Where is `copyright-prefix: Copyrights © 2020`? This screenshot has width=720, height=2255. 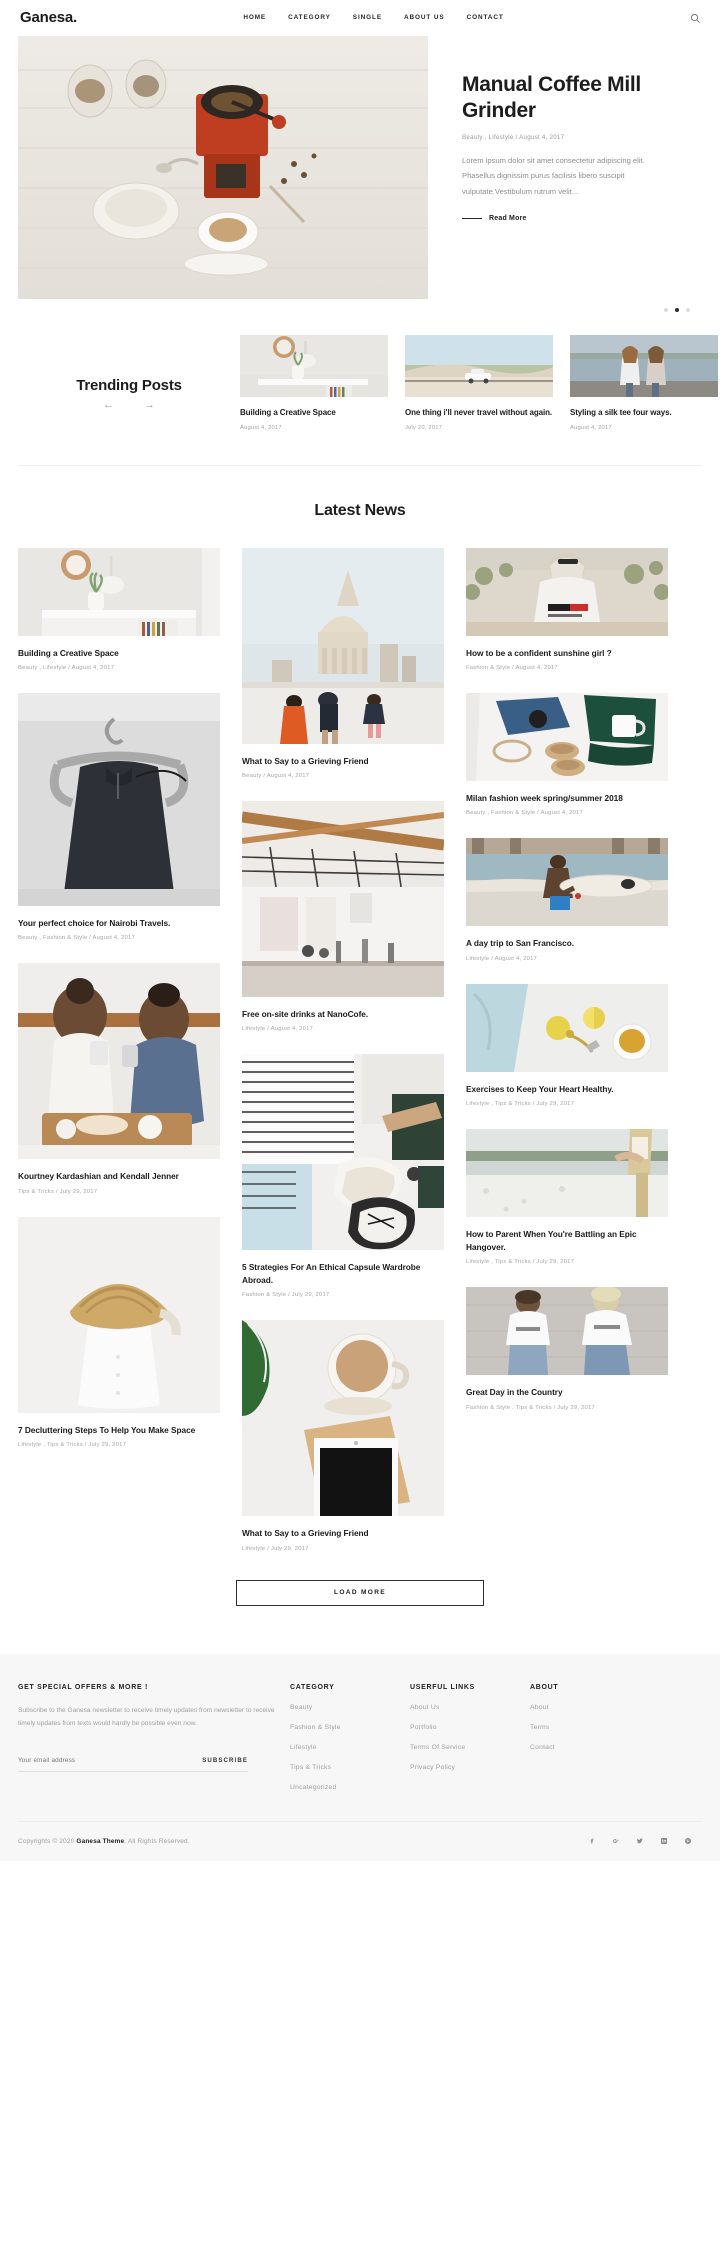
copyright-prefix: Copyrights © 2020 is located at coordinates (47, 1841).